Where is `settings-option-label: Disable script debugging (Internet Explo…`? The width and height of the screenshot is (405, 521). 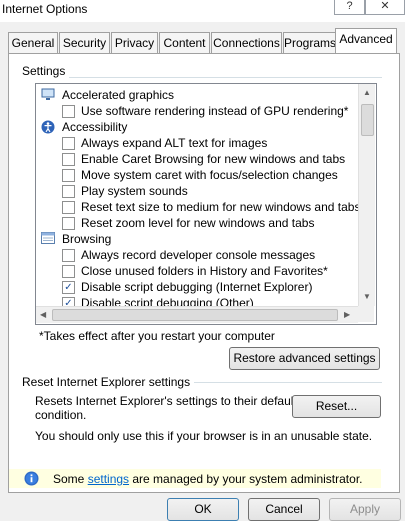
settings-option-label: Disable script debugging (Internet Explo… is located at coordinates (197, 287).